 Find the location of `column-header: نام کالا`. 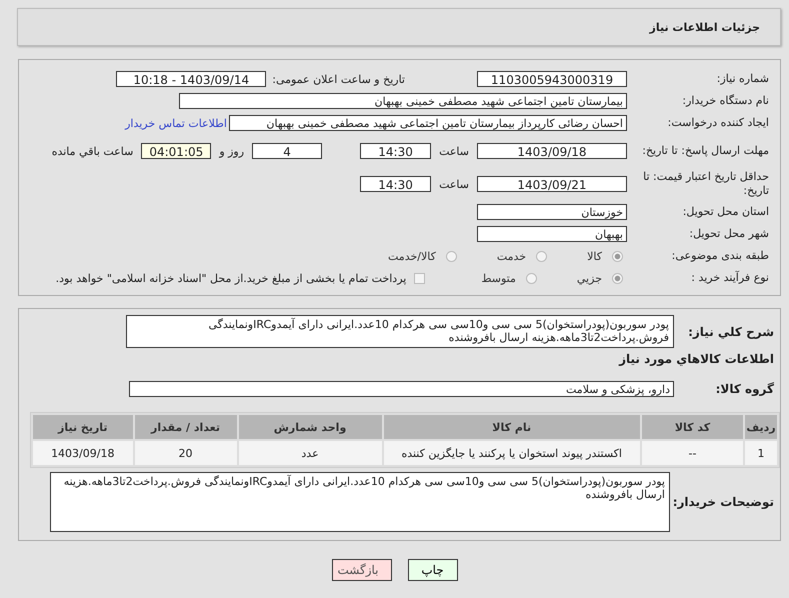

column-header: نام کالا is located at coordinates (512, 427).